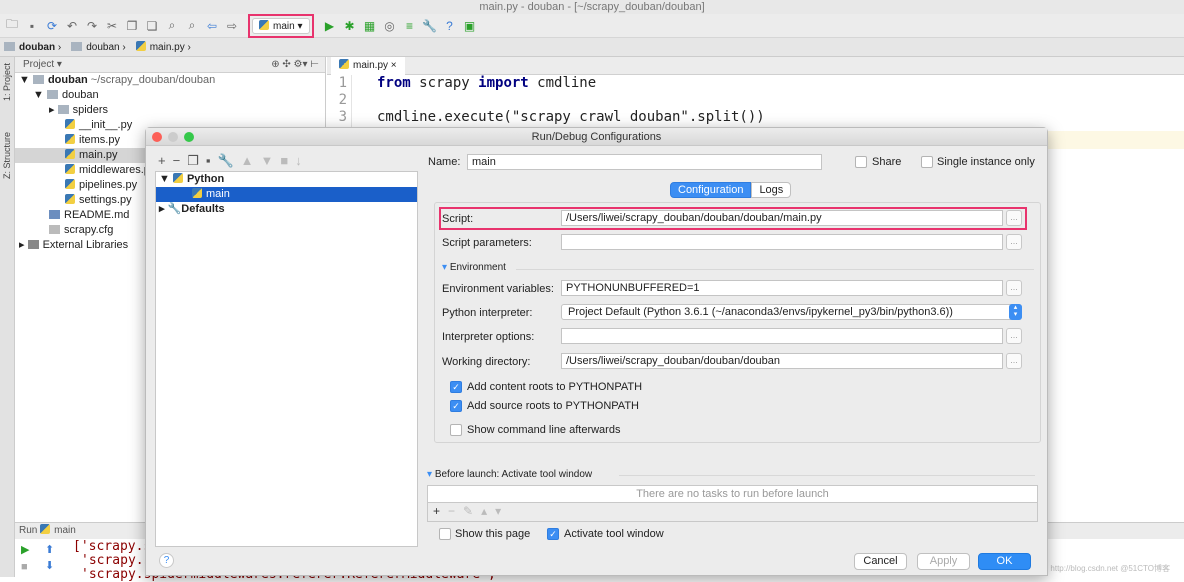  What do you see at coordinates (286, 194) in the screenshot?
I see `tree-main-config: main` at bounding box center [286, 194].